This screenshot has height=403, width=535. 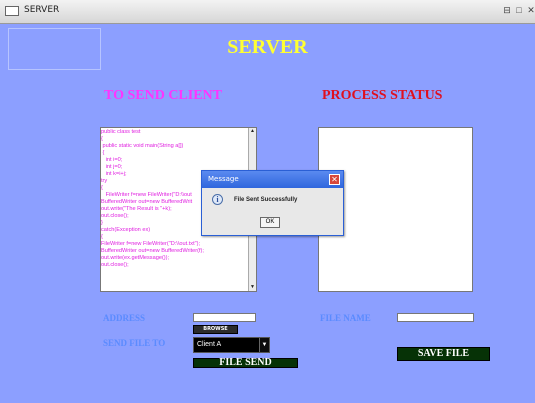 I want to click on client-select: Client A ▼, so click(x=231, y=345).